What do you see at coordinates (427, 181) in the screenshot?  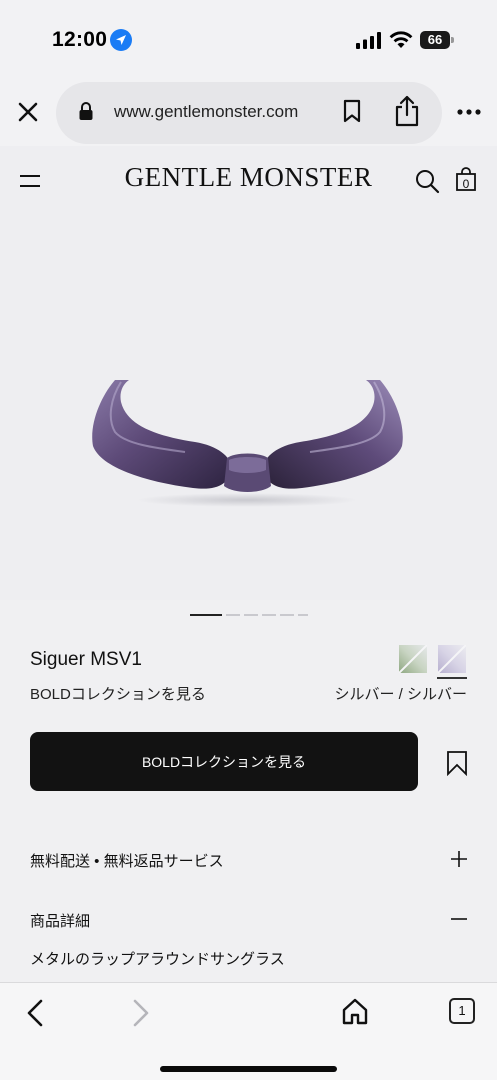 I see `search-icon` at bounding box center [427, 181].